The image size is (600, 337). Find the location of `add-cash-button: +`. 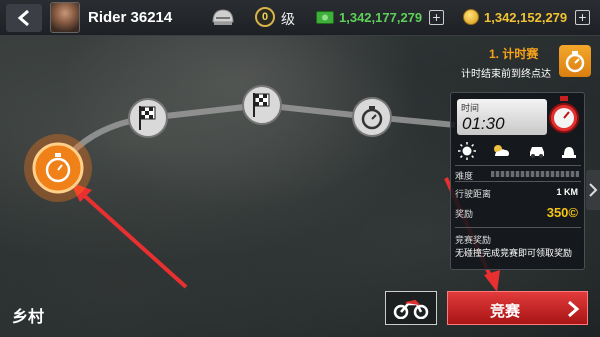

add-cash-button: + is located at coordinates (436, 17).